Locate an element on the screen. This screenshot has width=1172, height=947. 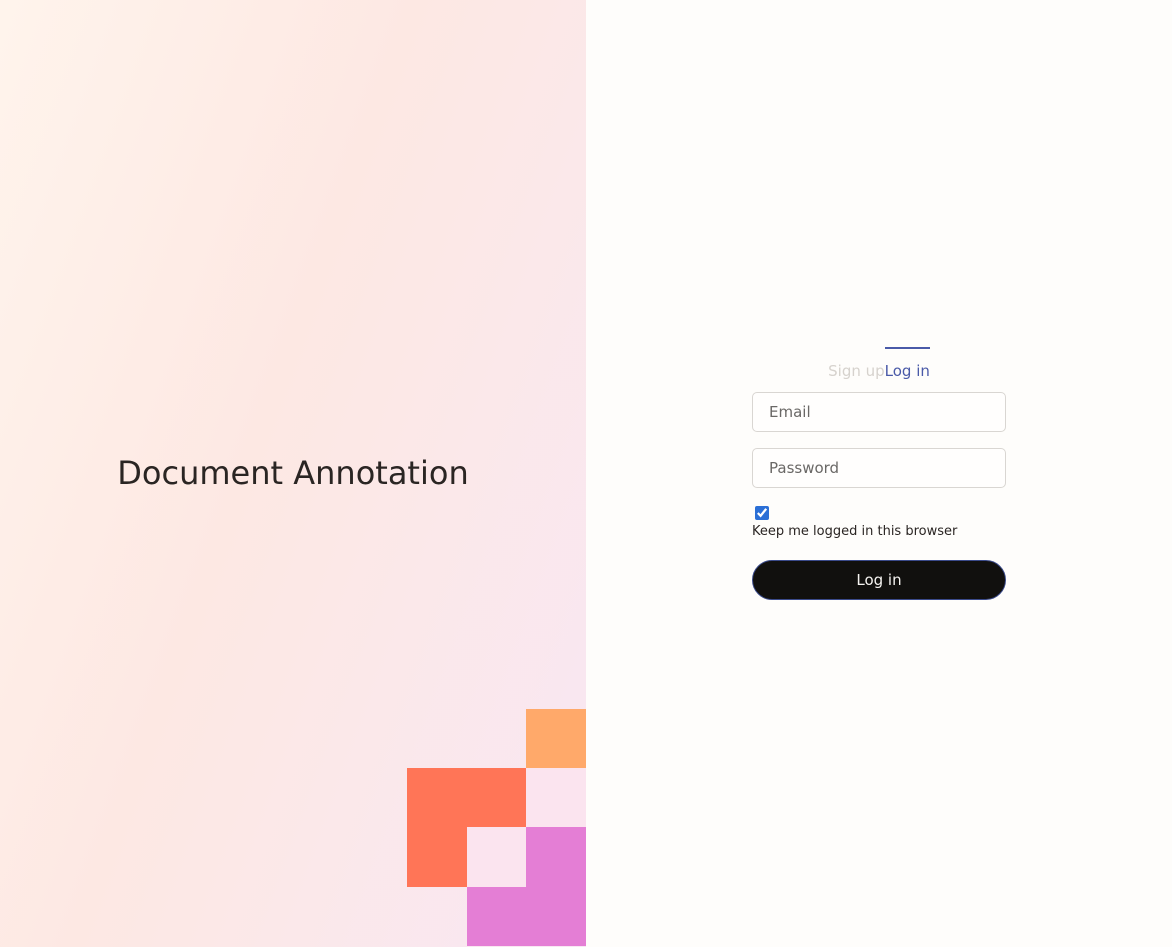
remember-me: Keep me logged in this browser is located at coordinates (879, 523).